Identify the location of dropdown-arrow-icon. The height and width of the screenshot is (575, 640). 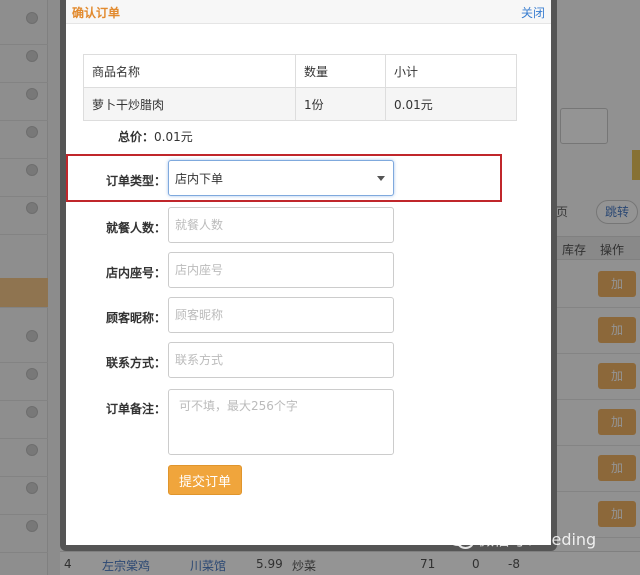
(381, 178).